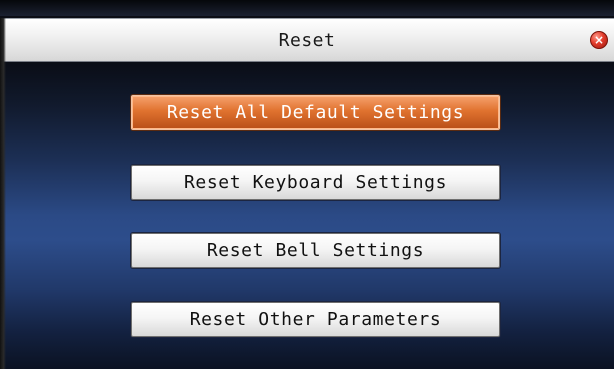  Describe the element at coordinates (307, 8) in the screenshot. I see `top-strip` at that location.